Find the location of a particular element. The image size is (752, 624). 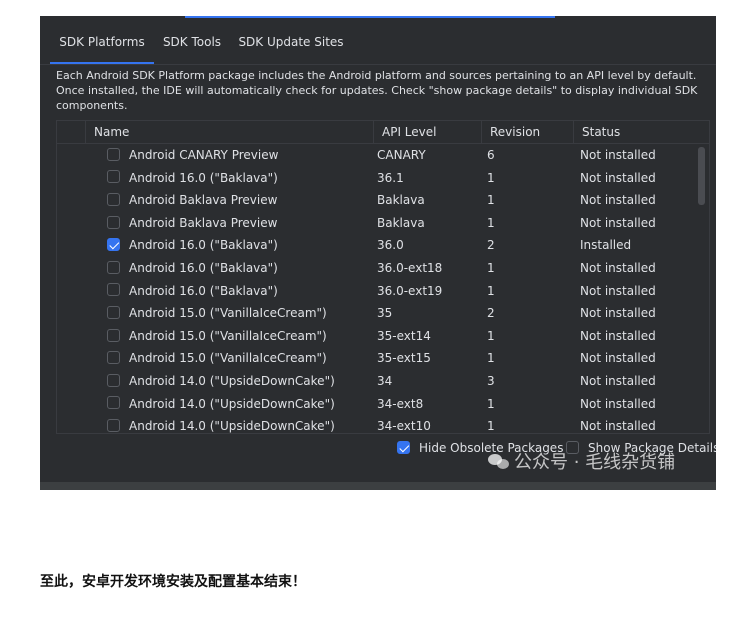

caption-text: 至此，安卓开发环境安装及配置基本结束！ is located at coordinates (173, 582).